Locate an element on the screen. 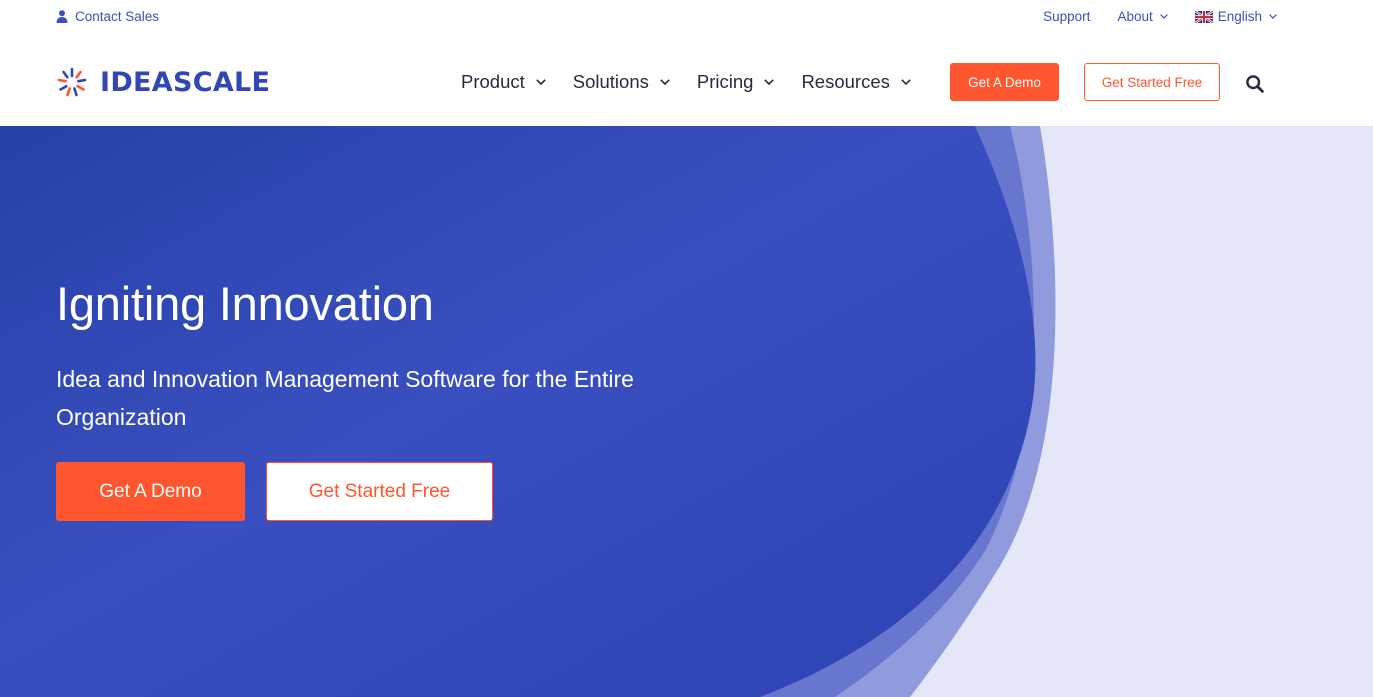 This screenshot has height=697, width=1373. nav-item-label: Pricing is located at coordinates (725, 81).